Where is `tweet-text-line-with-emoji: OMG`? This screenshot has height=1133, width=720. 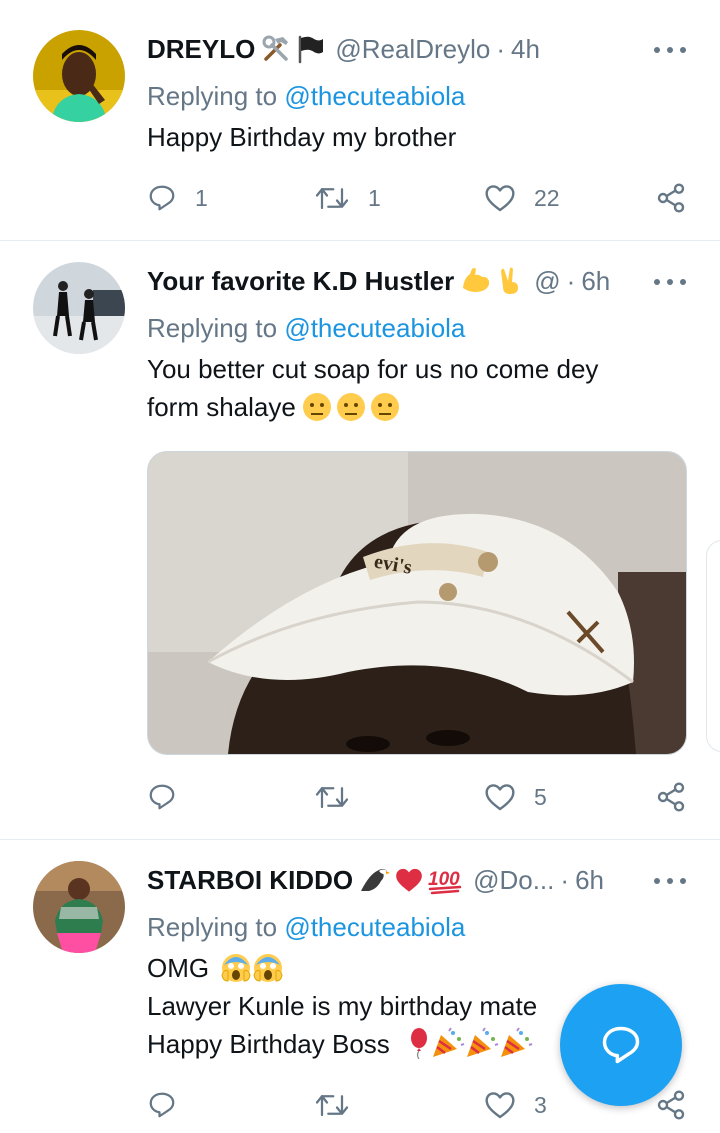
tweet-text-line-with-emoji: OMG is located at coordinates (403, 968).